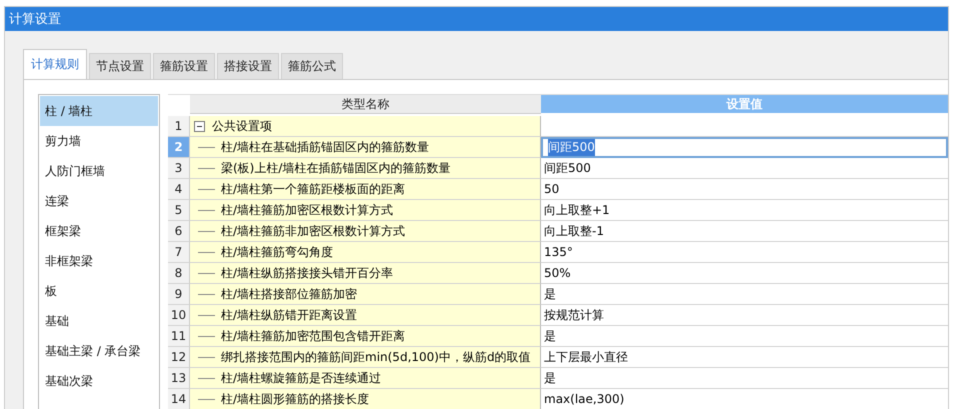  I want to click on setting-name: 柱/墙柱箍筋加密区根数计算方式, so click(307, 210).